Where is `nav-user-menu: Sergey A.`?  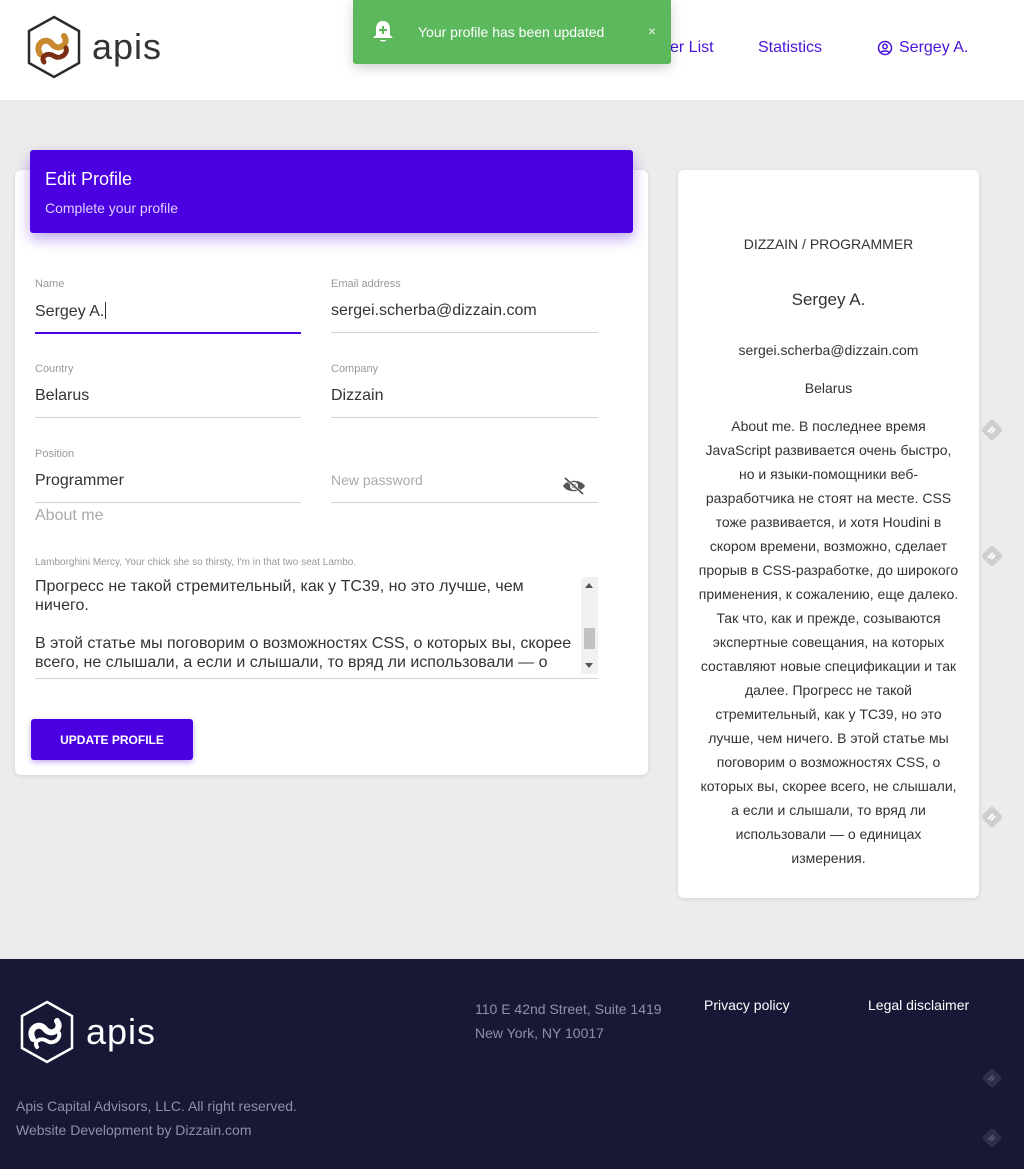
nav-user-menu: Sergey A. is located at coordinates (922, 48).